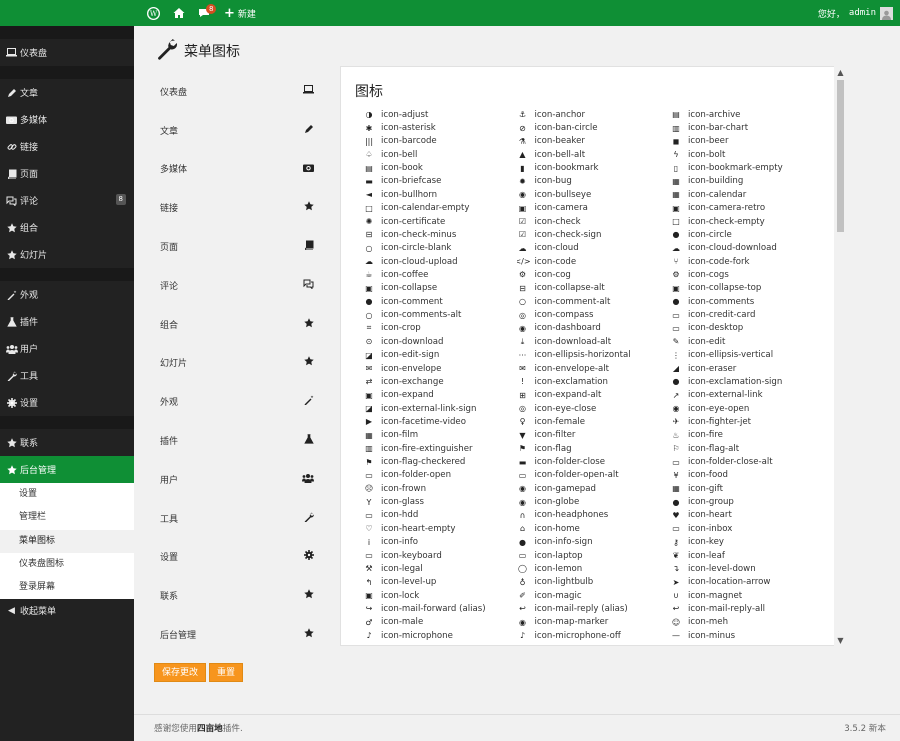  I want to click on icon-option: ○ icon-circle-blank, so click(440, 248).